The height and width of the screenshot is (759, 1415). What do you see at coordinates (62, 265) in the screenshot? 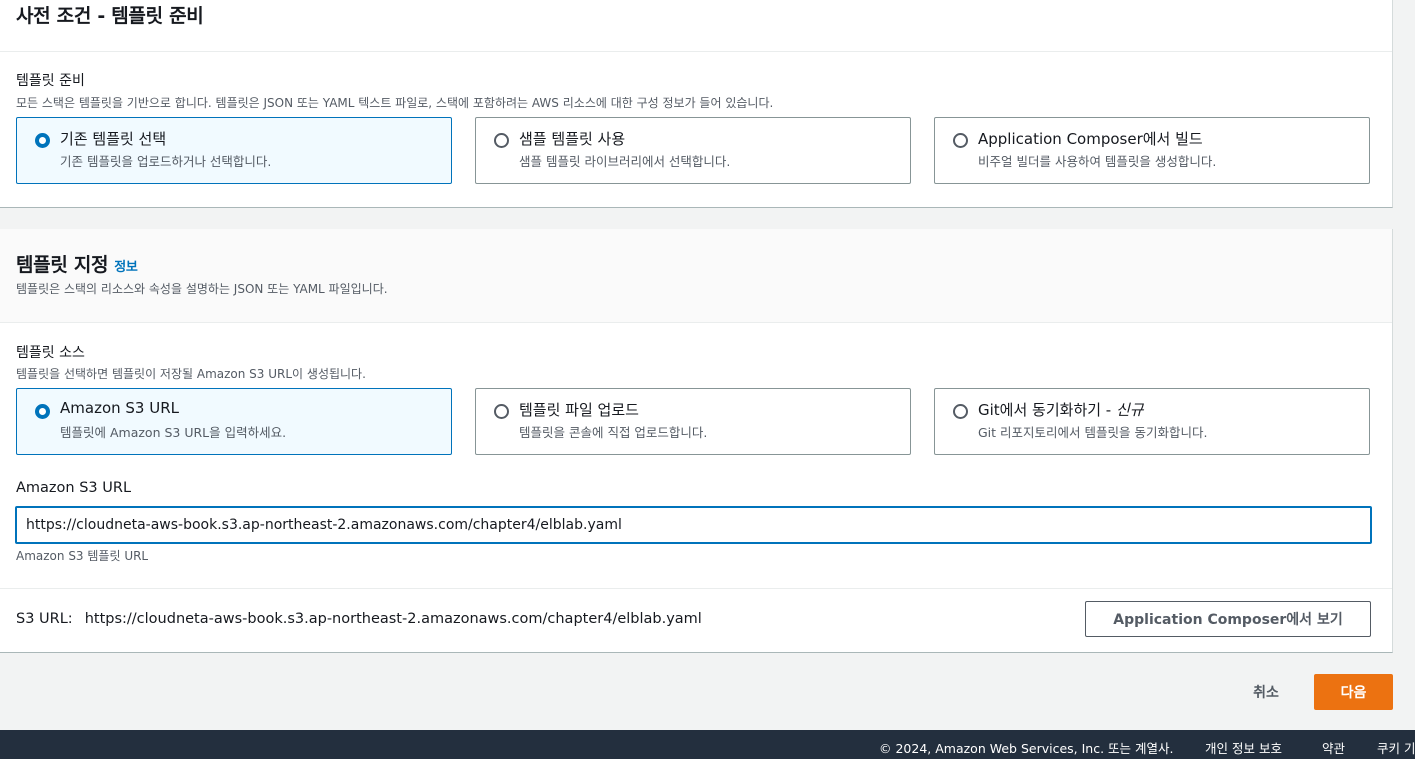
I see `specify-template-title-text: 템플릿 지정` at bounding box center [62, 265].